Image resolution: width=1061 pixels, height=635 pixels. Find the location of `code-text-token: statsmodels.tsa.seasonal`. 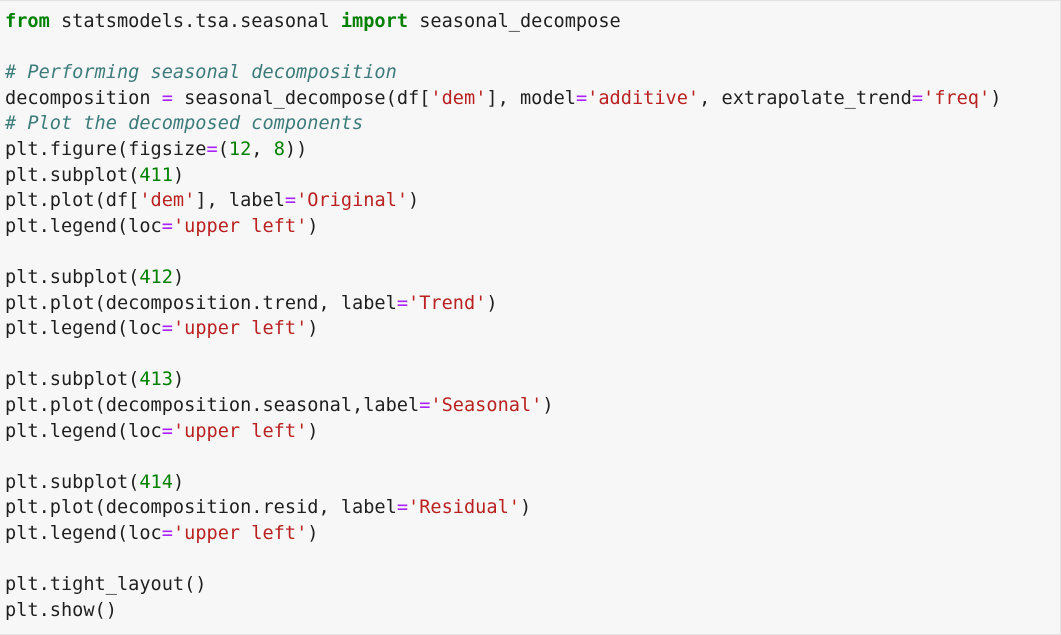

code-text-token: statsmodels.tsa.seasonal is located at coordinates (195, 21).